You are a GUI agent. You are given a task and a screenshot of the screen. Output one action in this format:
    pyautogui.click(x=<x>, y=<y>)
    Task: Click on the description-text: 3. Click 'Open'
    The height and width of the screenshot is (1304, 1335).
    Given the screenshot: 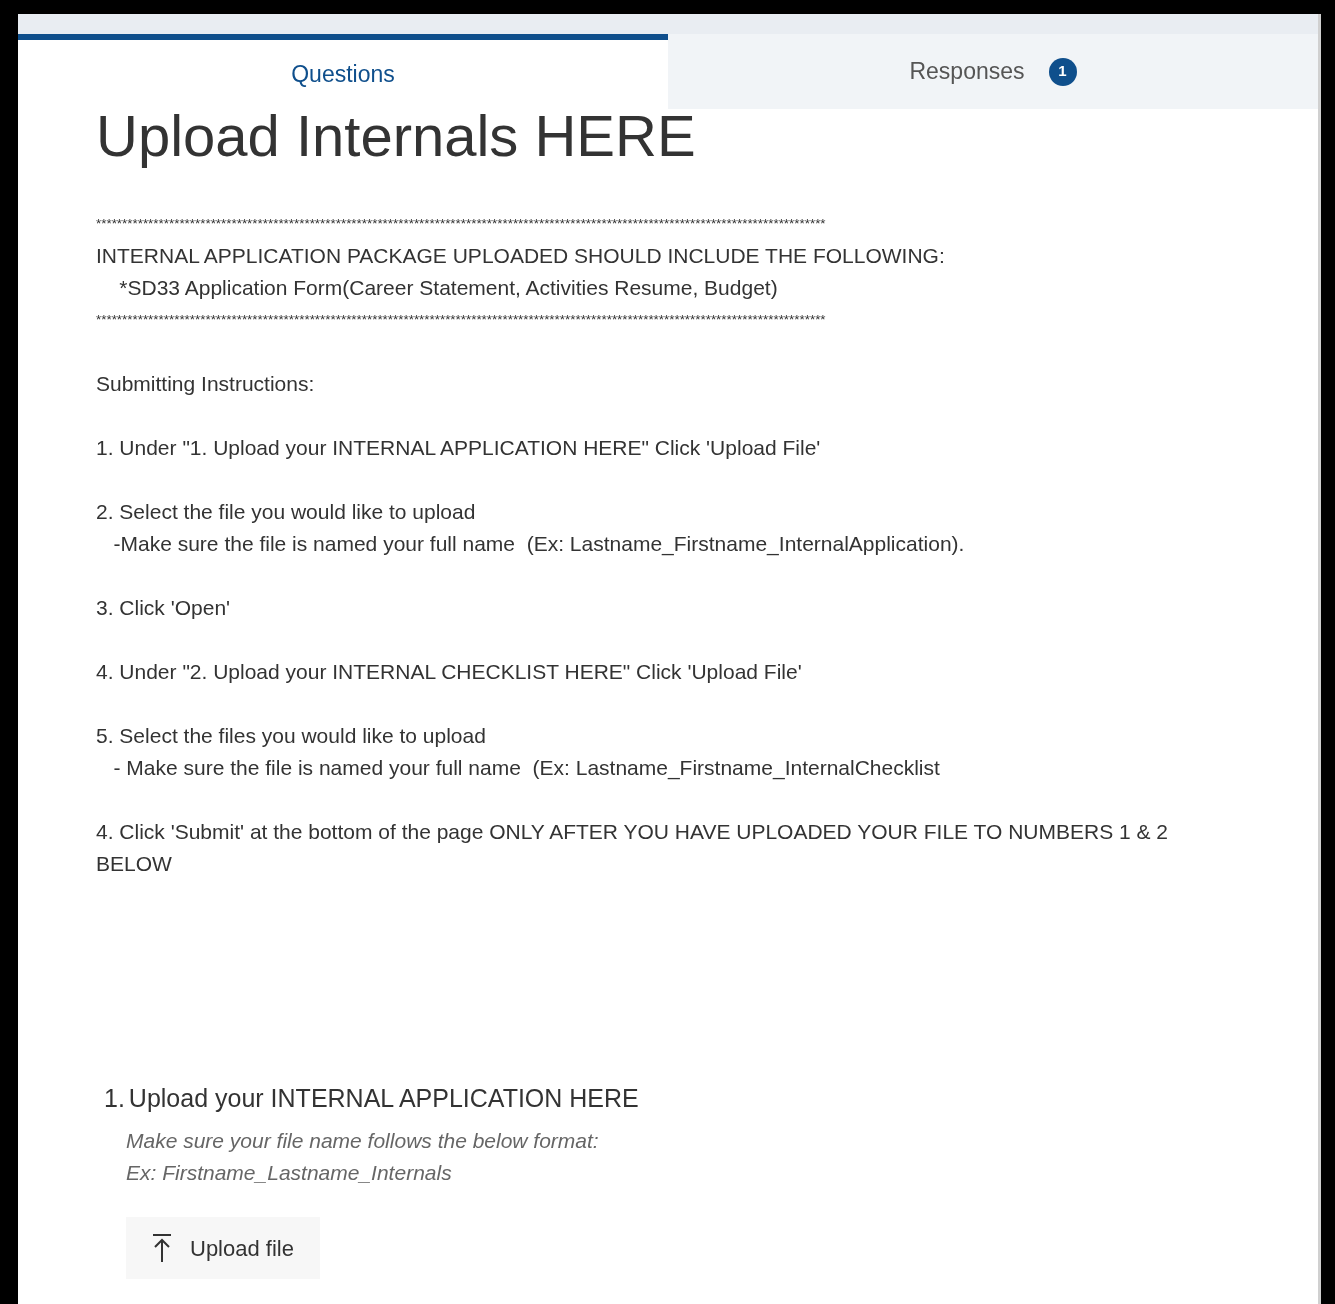 What is the action you would take?
    pyautogui.click(x=163, y=607)
    